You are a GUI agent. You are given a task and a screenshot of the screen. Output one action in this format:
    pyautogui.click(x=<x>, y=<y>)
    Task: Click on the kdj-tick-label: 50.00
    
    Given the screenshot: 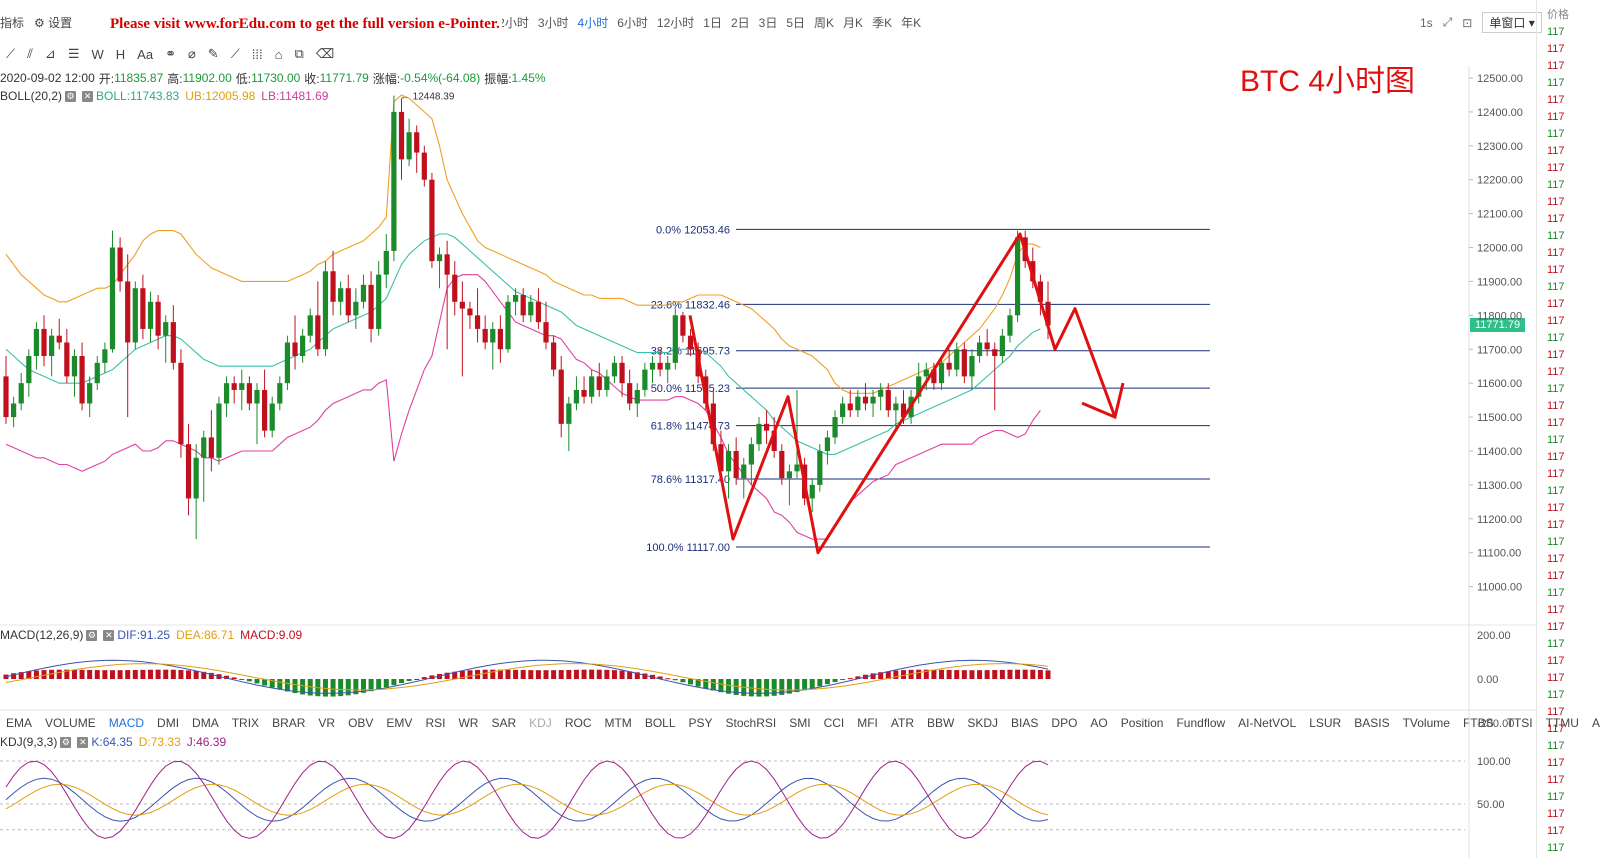 What is the action you would take?
    pyautogui.click(x=1491, y=805)
    